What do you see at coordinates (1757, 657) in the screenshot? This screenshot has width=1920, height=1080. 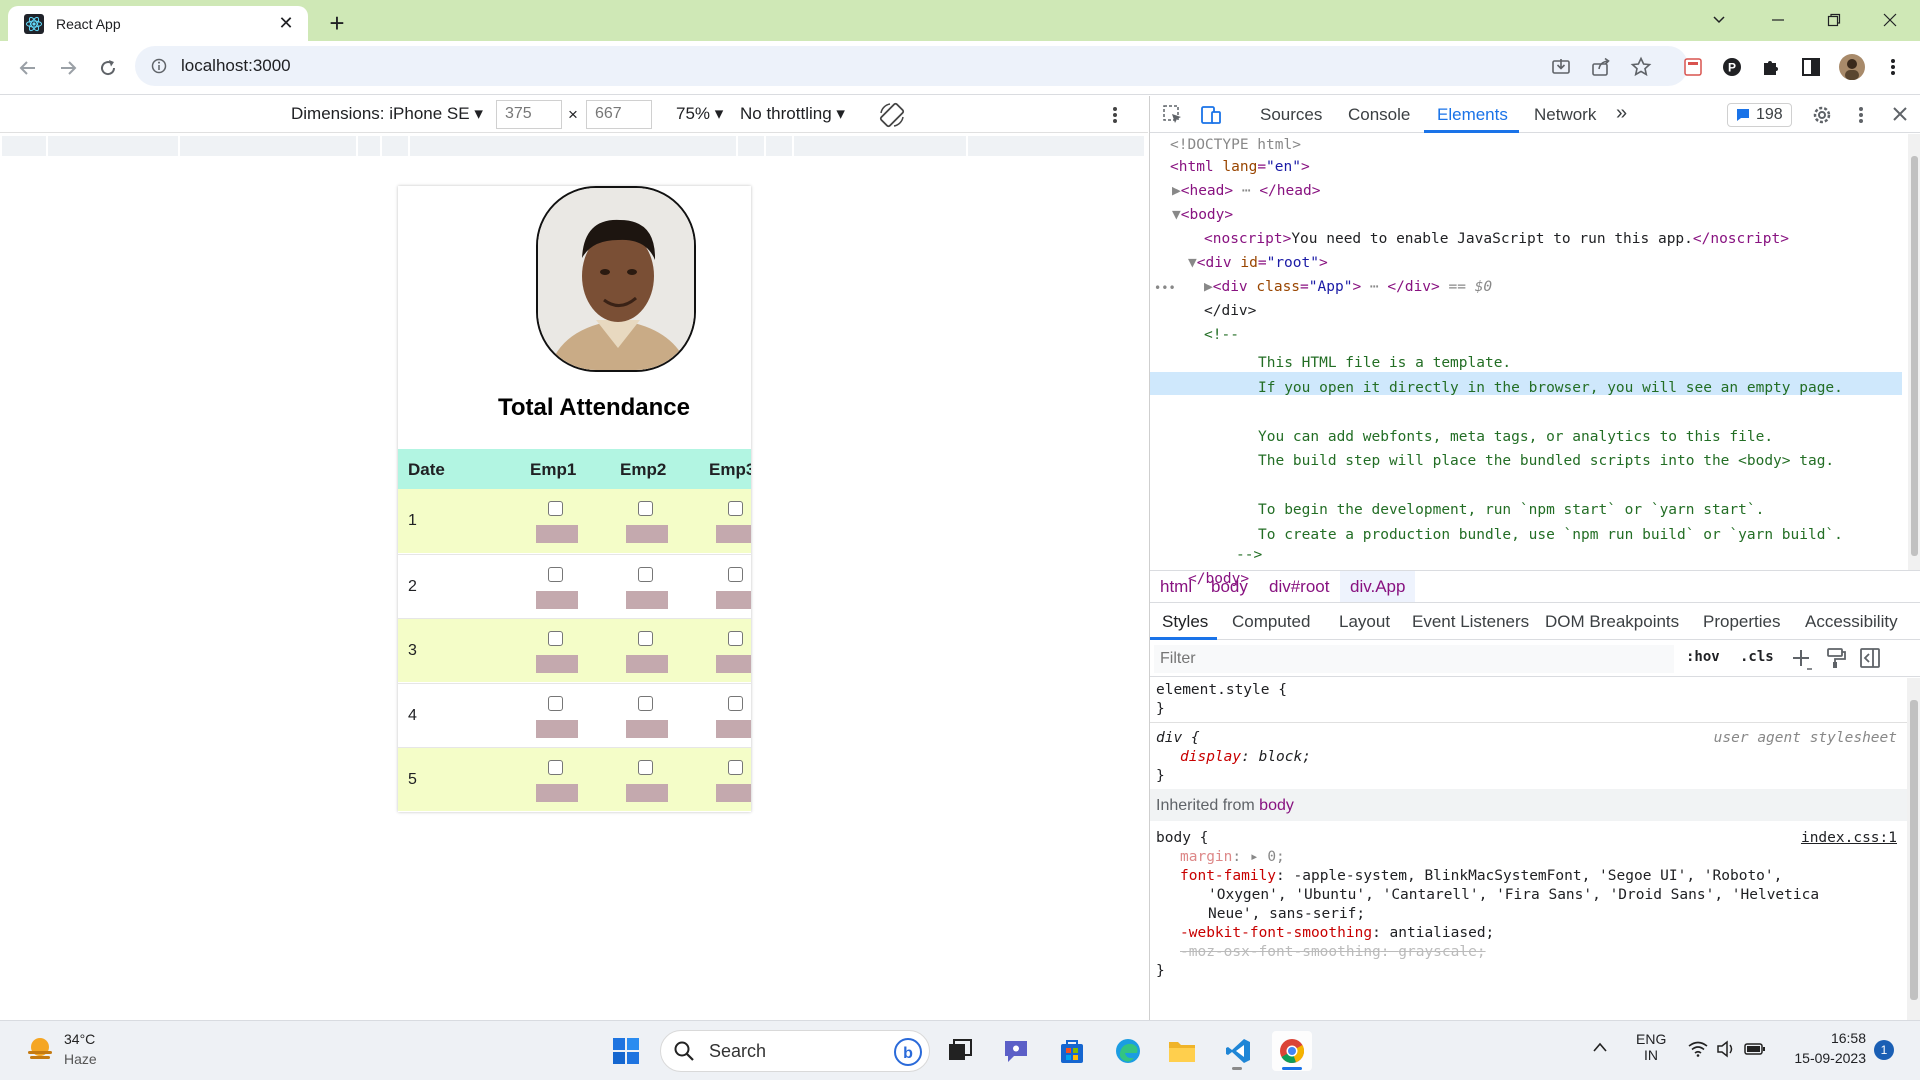 I see `cls-toggle: .cls` at bounding box center [1757, 657].